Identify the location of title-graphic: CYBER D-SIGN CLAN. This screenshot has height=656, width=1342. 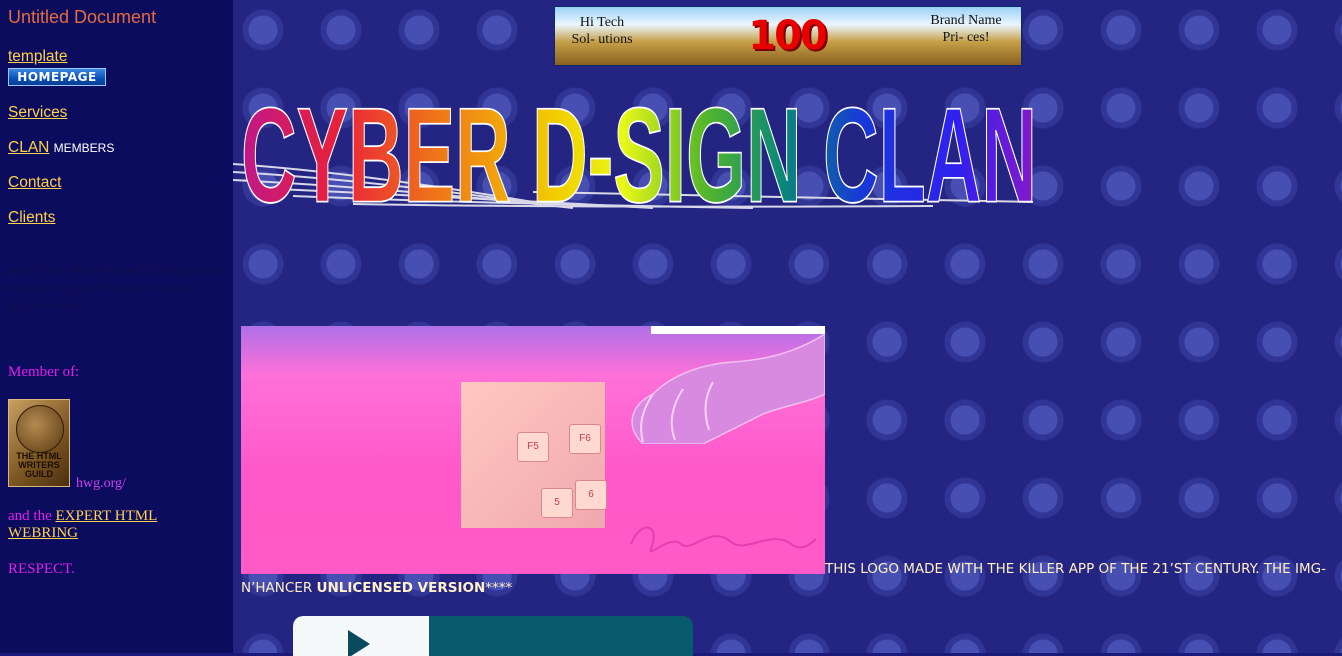
(635, 146).